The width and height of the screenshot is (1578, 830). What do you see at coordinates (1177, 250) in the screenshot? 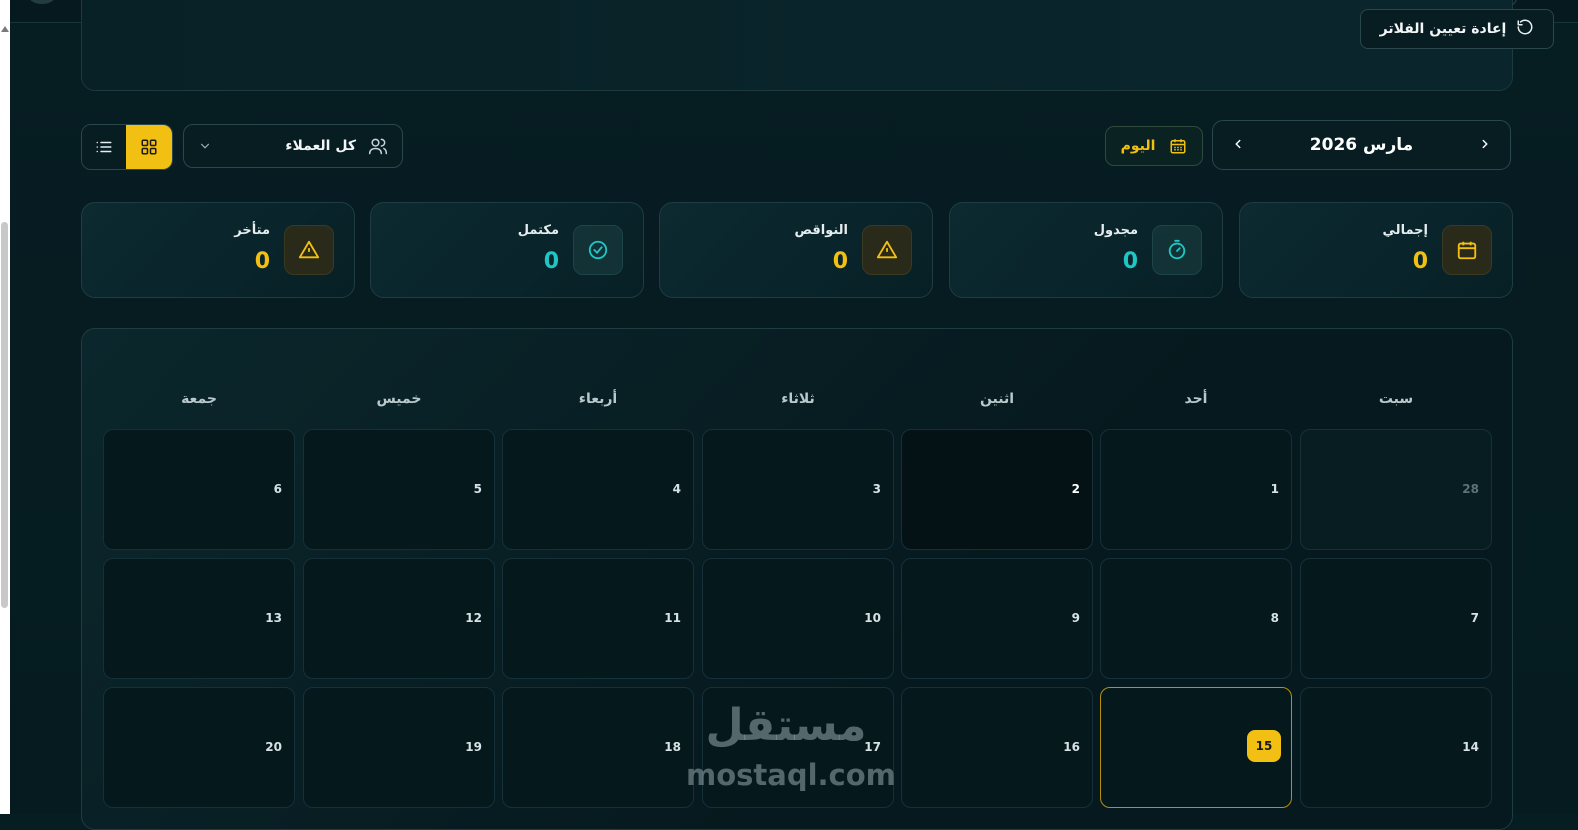
I see `timer-icon` at bounding box center [1177, 250].